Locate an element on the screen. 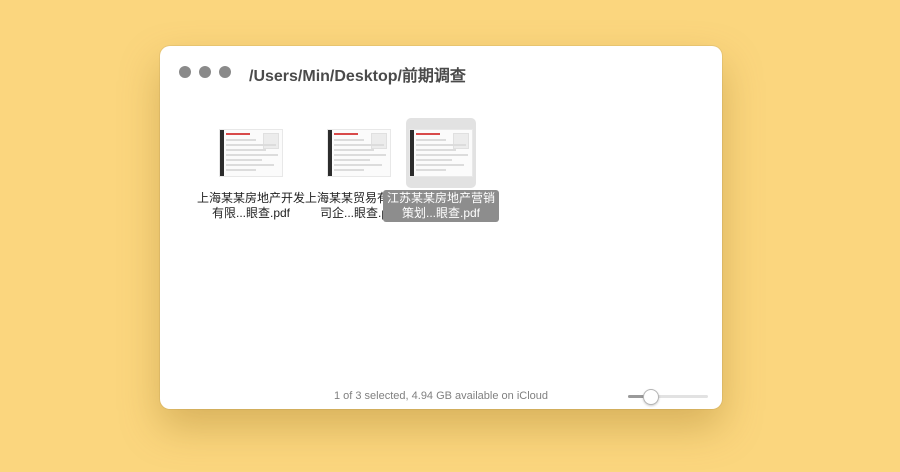 Image resolution: width=900 pixels, height=472 pixels. window-title: /Users/Min/Desktop/前期调查 is located at coordinates (357, 76).